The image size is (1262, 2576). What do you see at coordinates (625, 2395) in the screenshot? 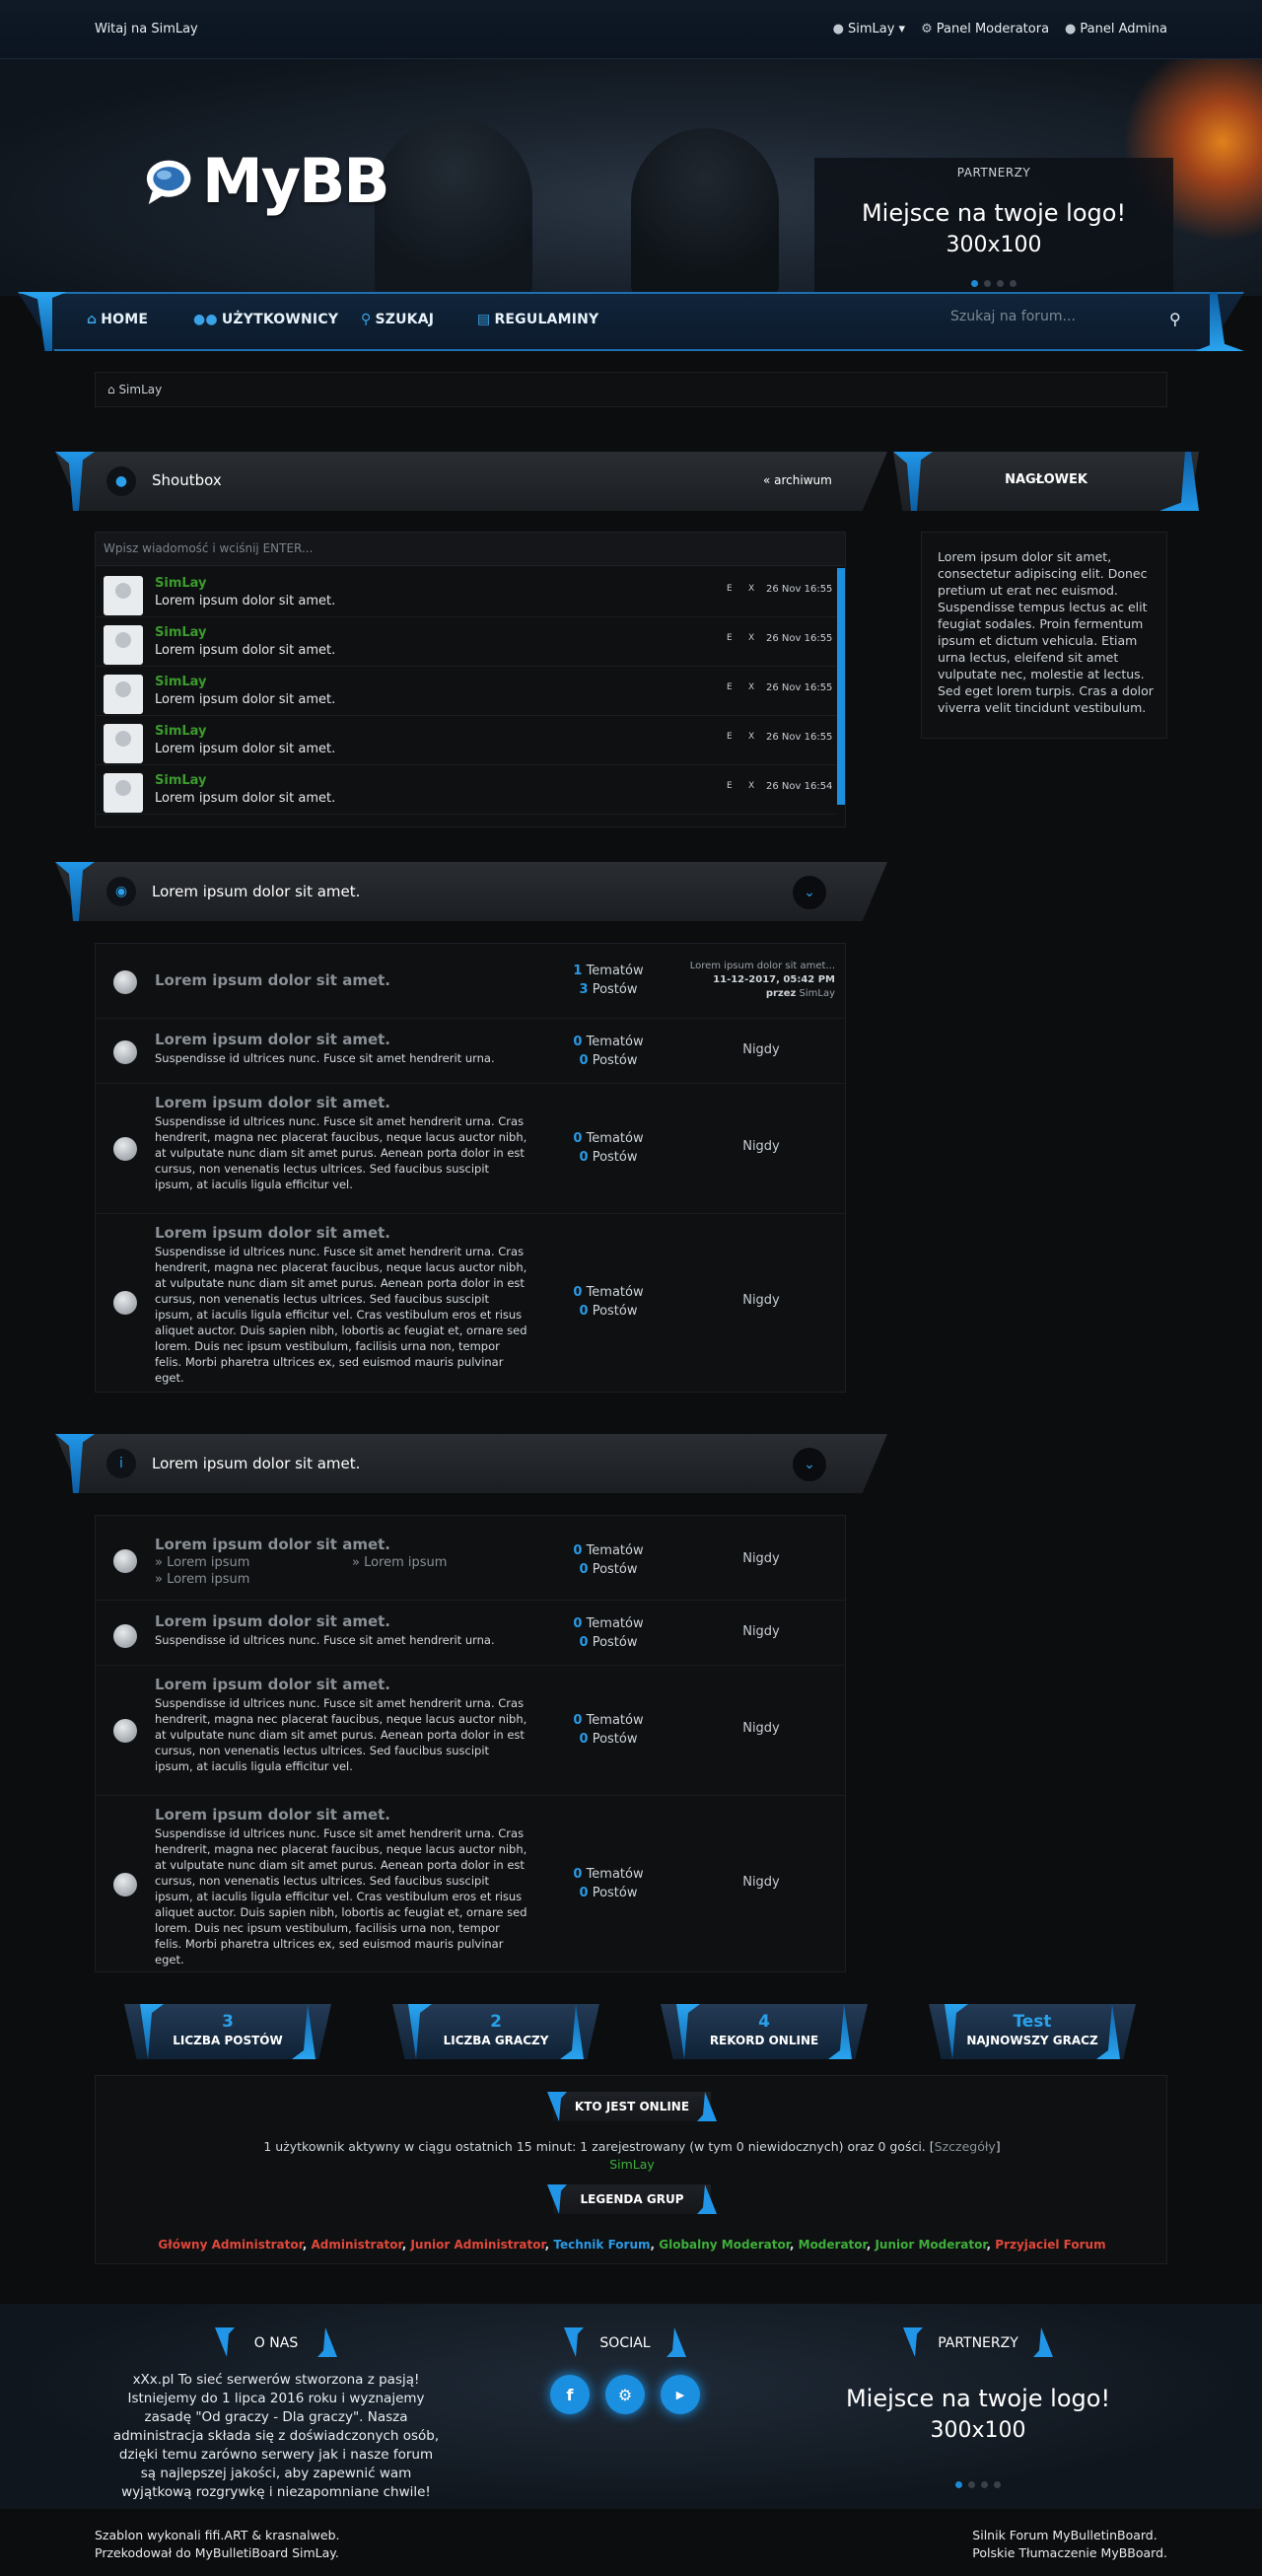
I see `steam-icon: ⚙` at bounding box center [625, 2395].